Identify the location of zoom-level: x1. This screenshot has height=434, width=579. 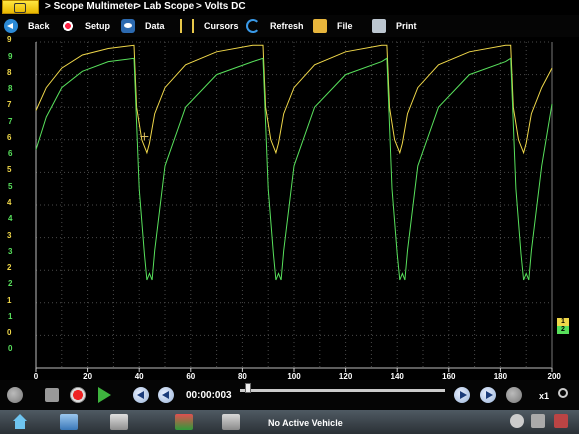
(544, 396).